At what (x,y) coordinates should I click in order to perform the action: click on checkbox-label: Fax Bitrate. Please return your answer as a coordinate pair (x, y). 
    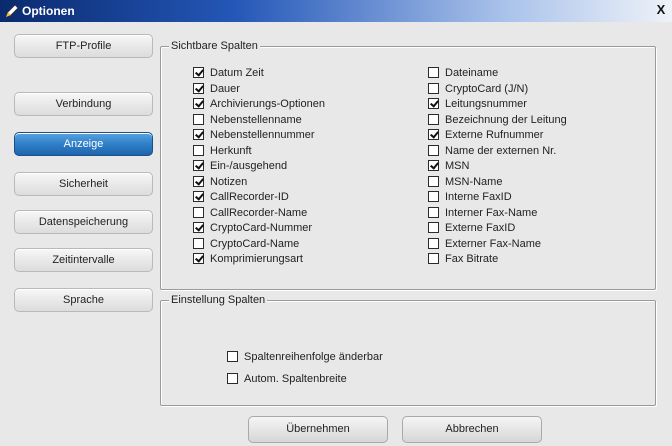
    Looking at the image, I should click on (472, 258).